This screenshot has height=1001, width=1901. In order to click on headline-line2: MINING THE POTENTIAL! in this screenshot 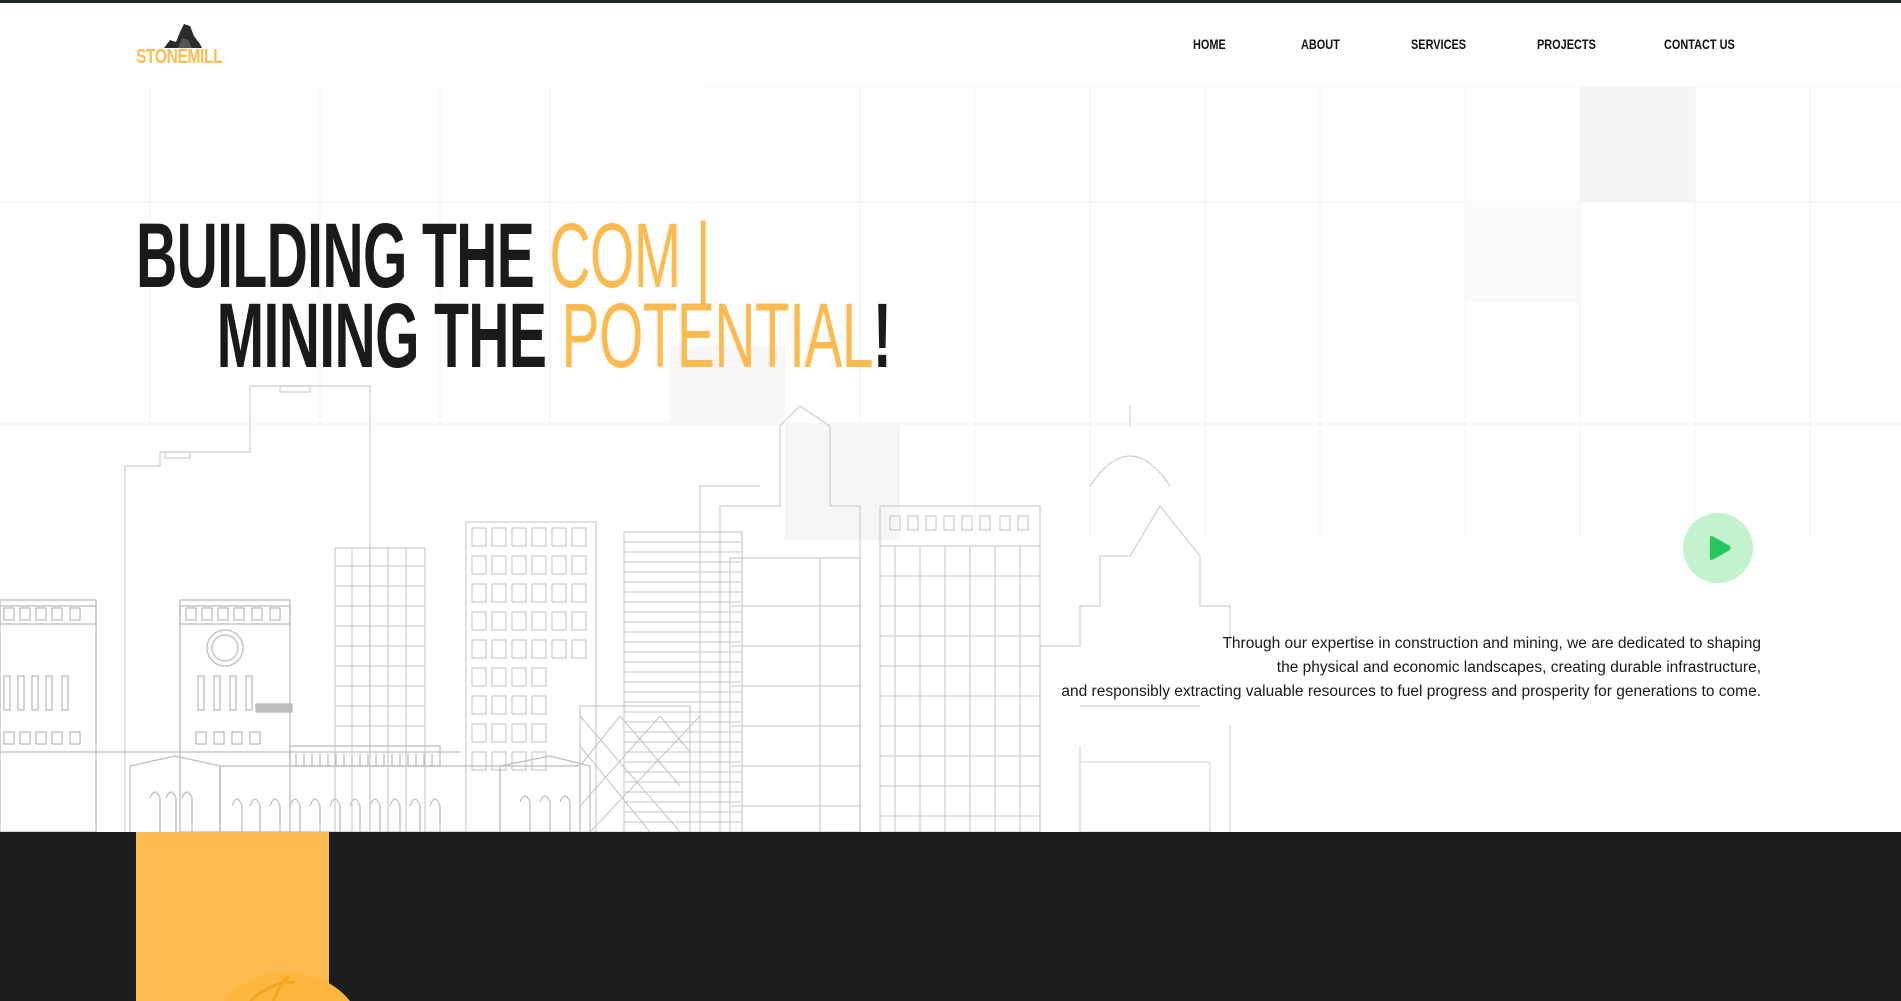, I will do `click(514, 336)`.